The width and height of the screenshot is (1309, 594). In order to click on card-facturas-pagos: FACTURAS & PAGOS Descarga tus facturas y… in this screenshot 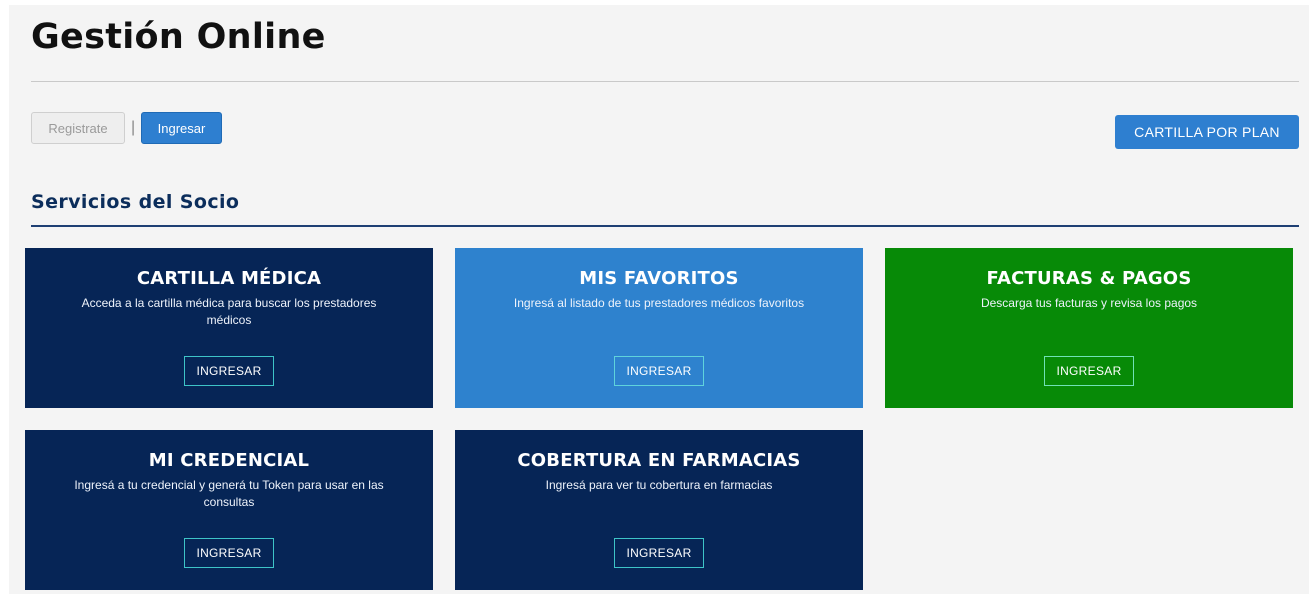, I will do `click(1089, 328)`.